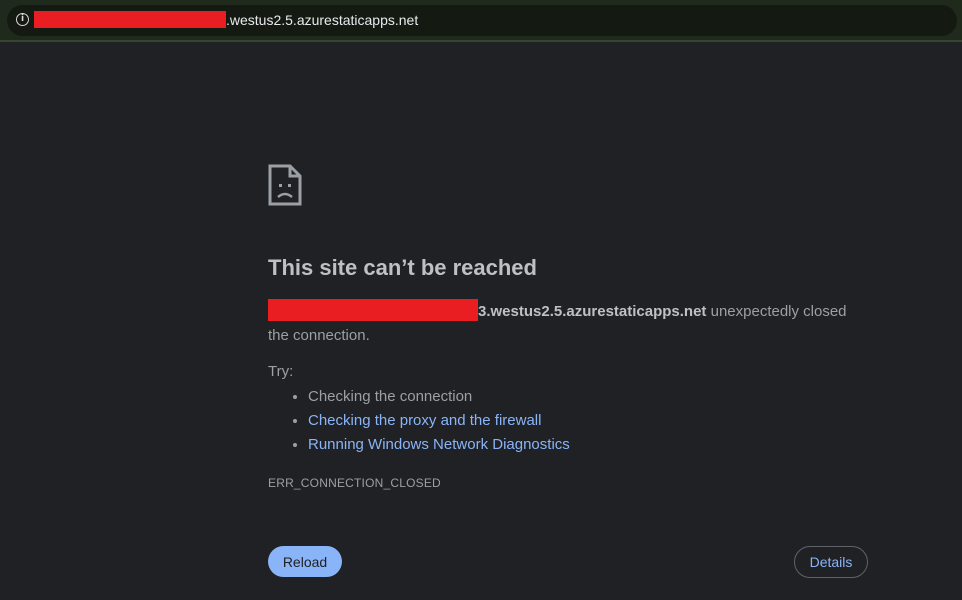  I want to click on redacted-host-part, so click(373, 310).